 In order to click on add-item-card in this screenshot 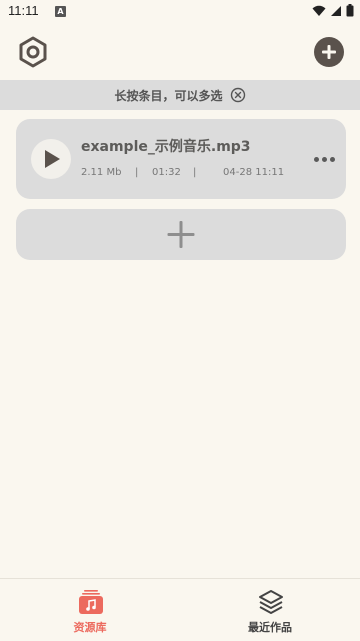, I will do `click(181, 234)`.